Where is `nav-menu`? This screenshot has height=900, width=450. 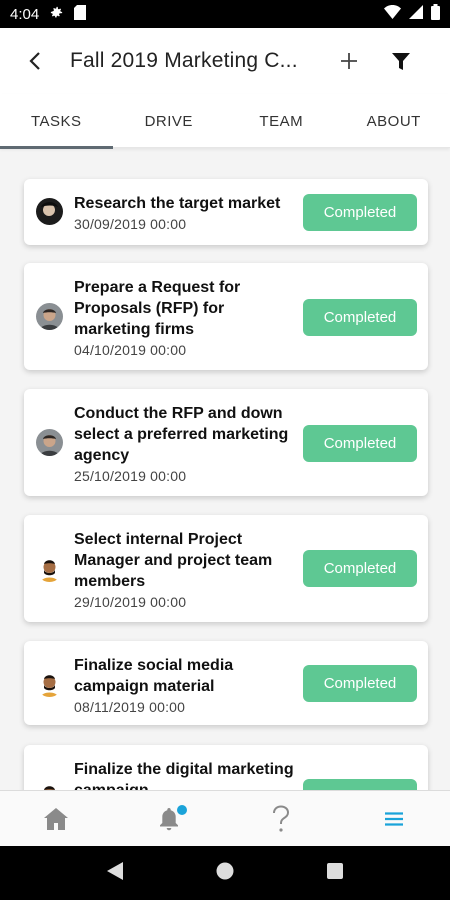
nav-menu is located at coordinates (394, 819).